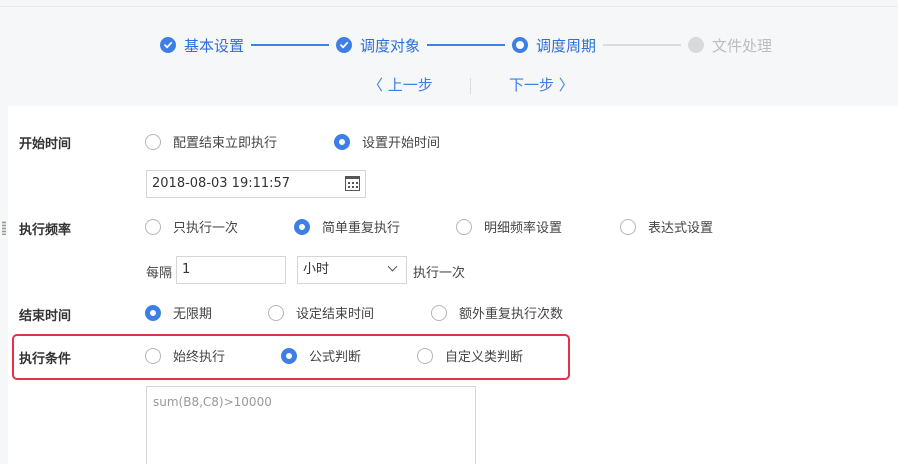 The width and height of the screenshot is (898, 464). Describe the element at coordinates (199, 357) in the screenshot. I see `radio-label: 始终执行` at that location.